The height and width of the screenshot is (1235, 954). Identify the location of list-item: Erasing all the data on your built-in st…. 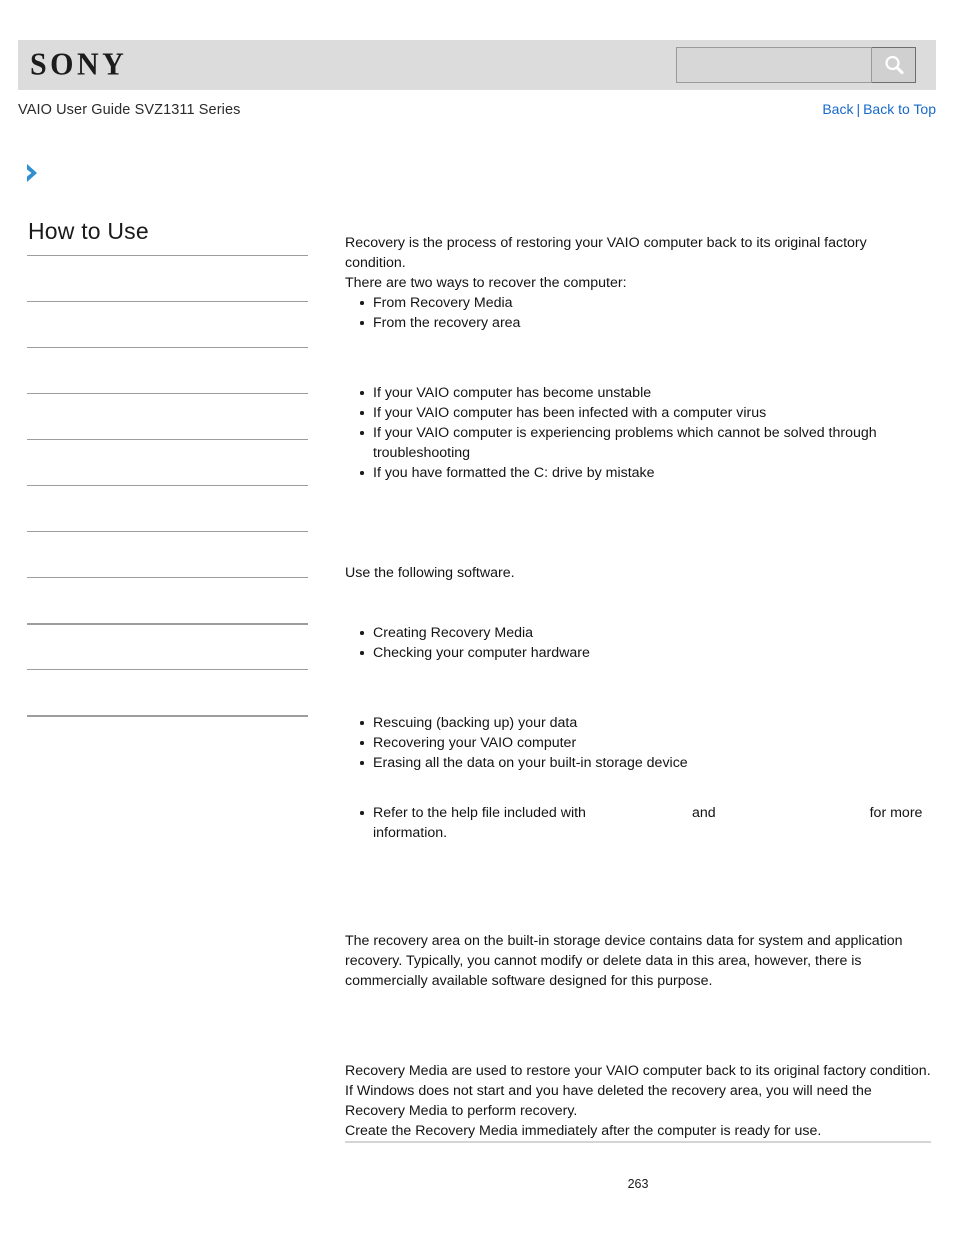
(645, 763).